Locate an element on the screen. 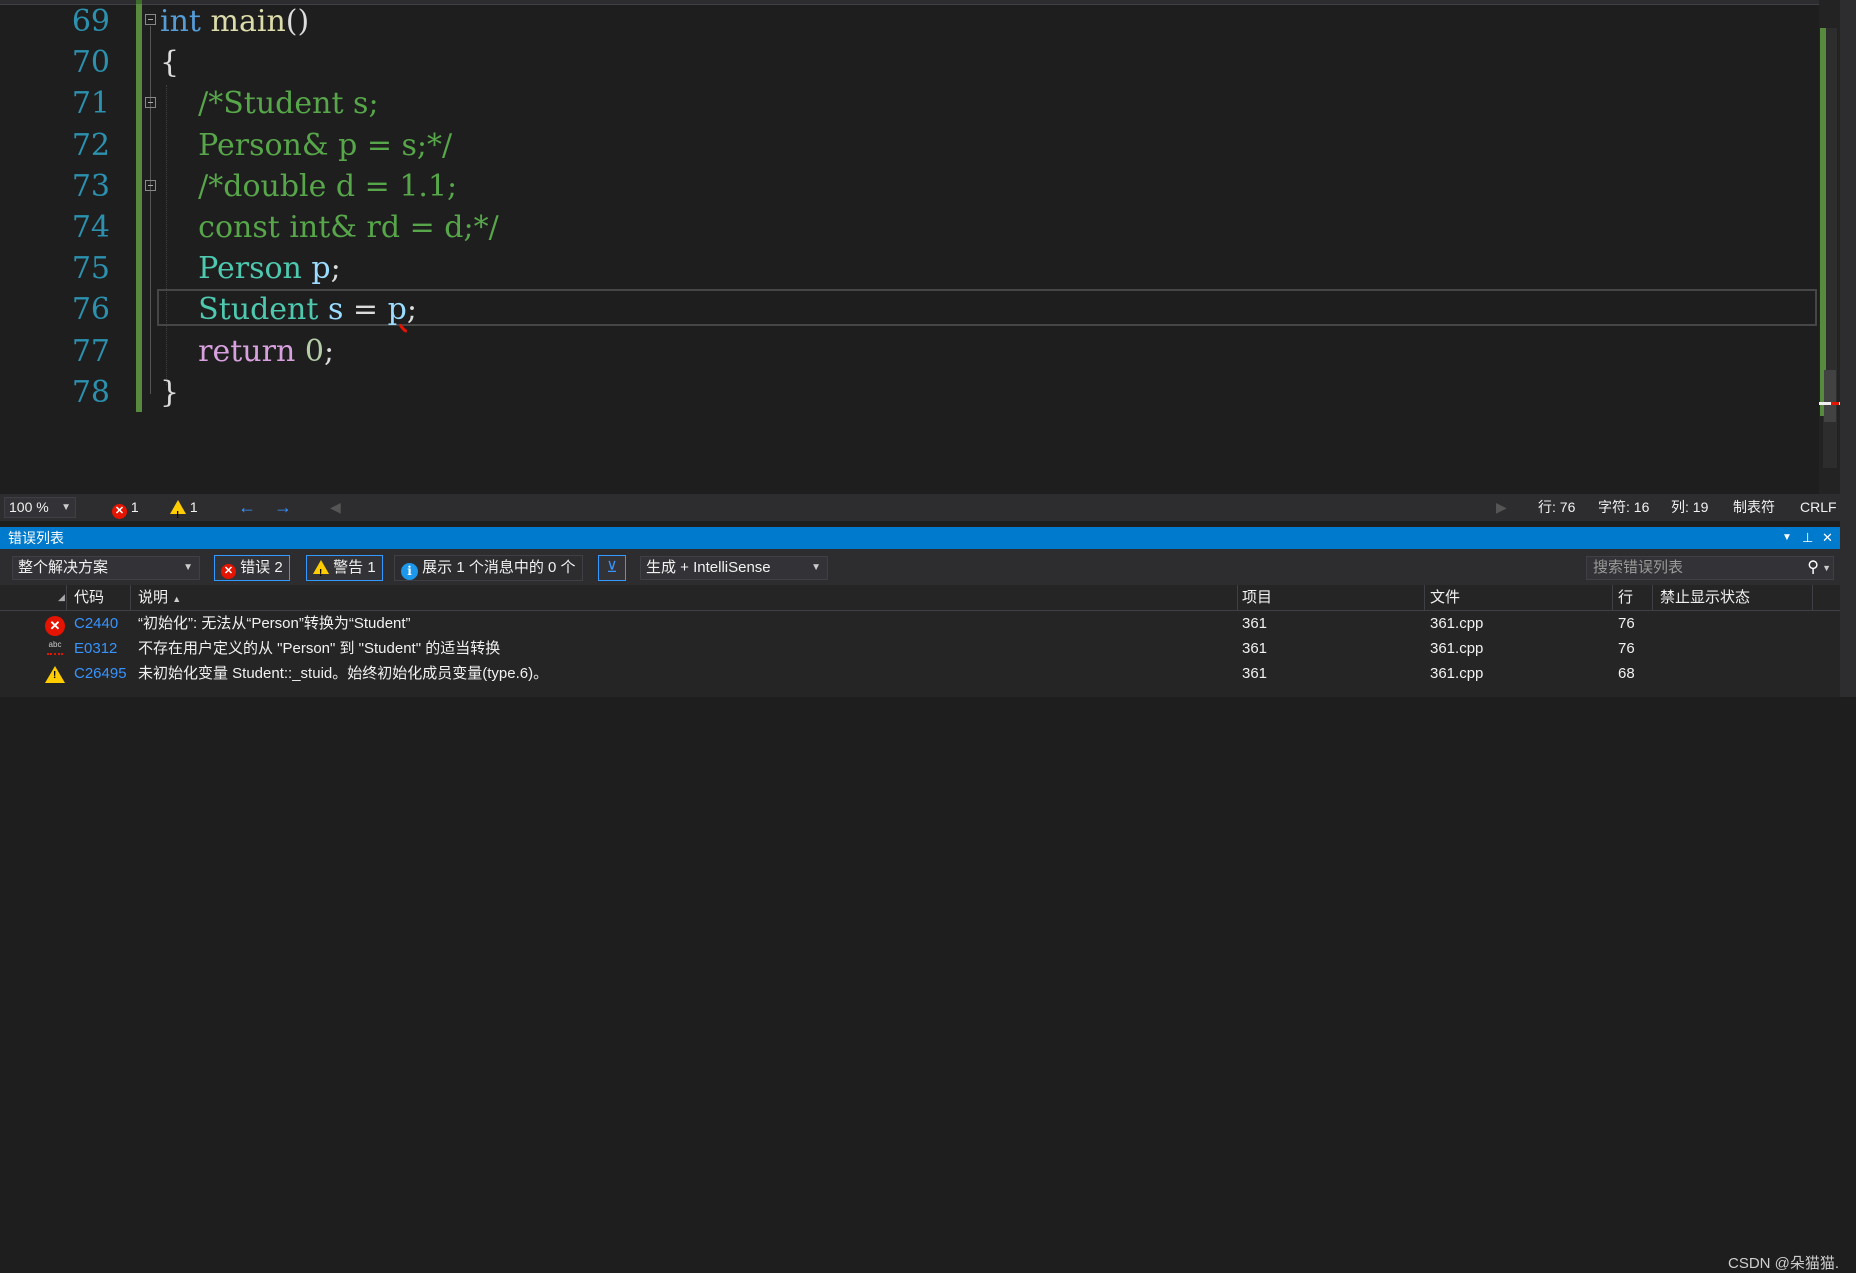  error-count-value: 1 is located at coordinates (134, 507).